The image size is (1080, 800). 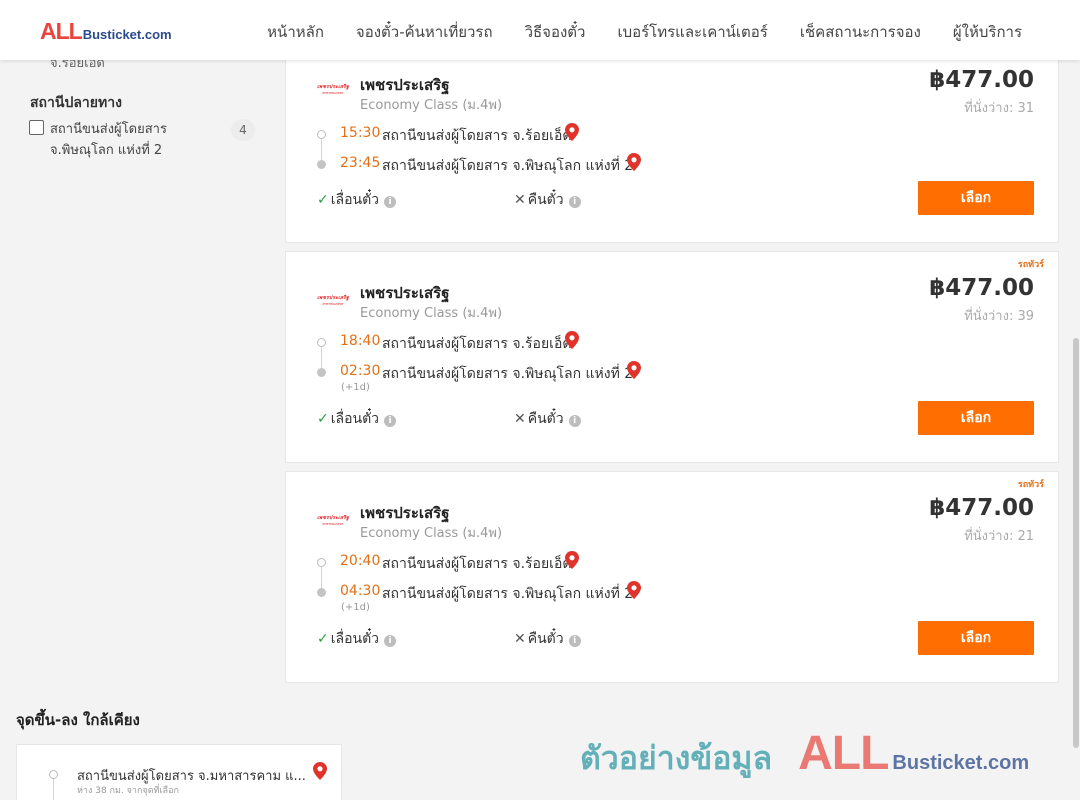 What do you see at coordinates (961, 763) in the screenshot?
I see `watermark-logo-rest: Busticket.com` at bounding box center [961, 763].